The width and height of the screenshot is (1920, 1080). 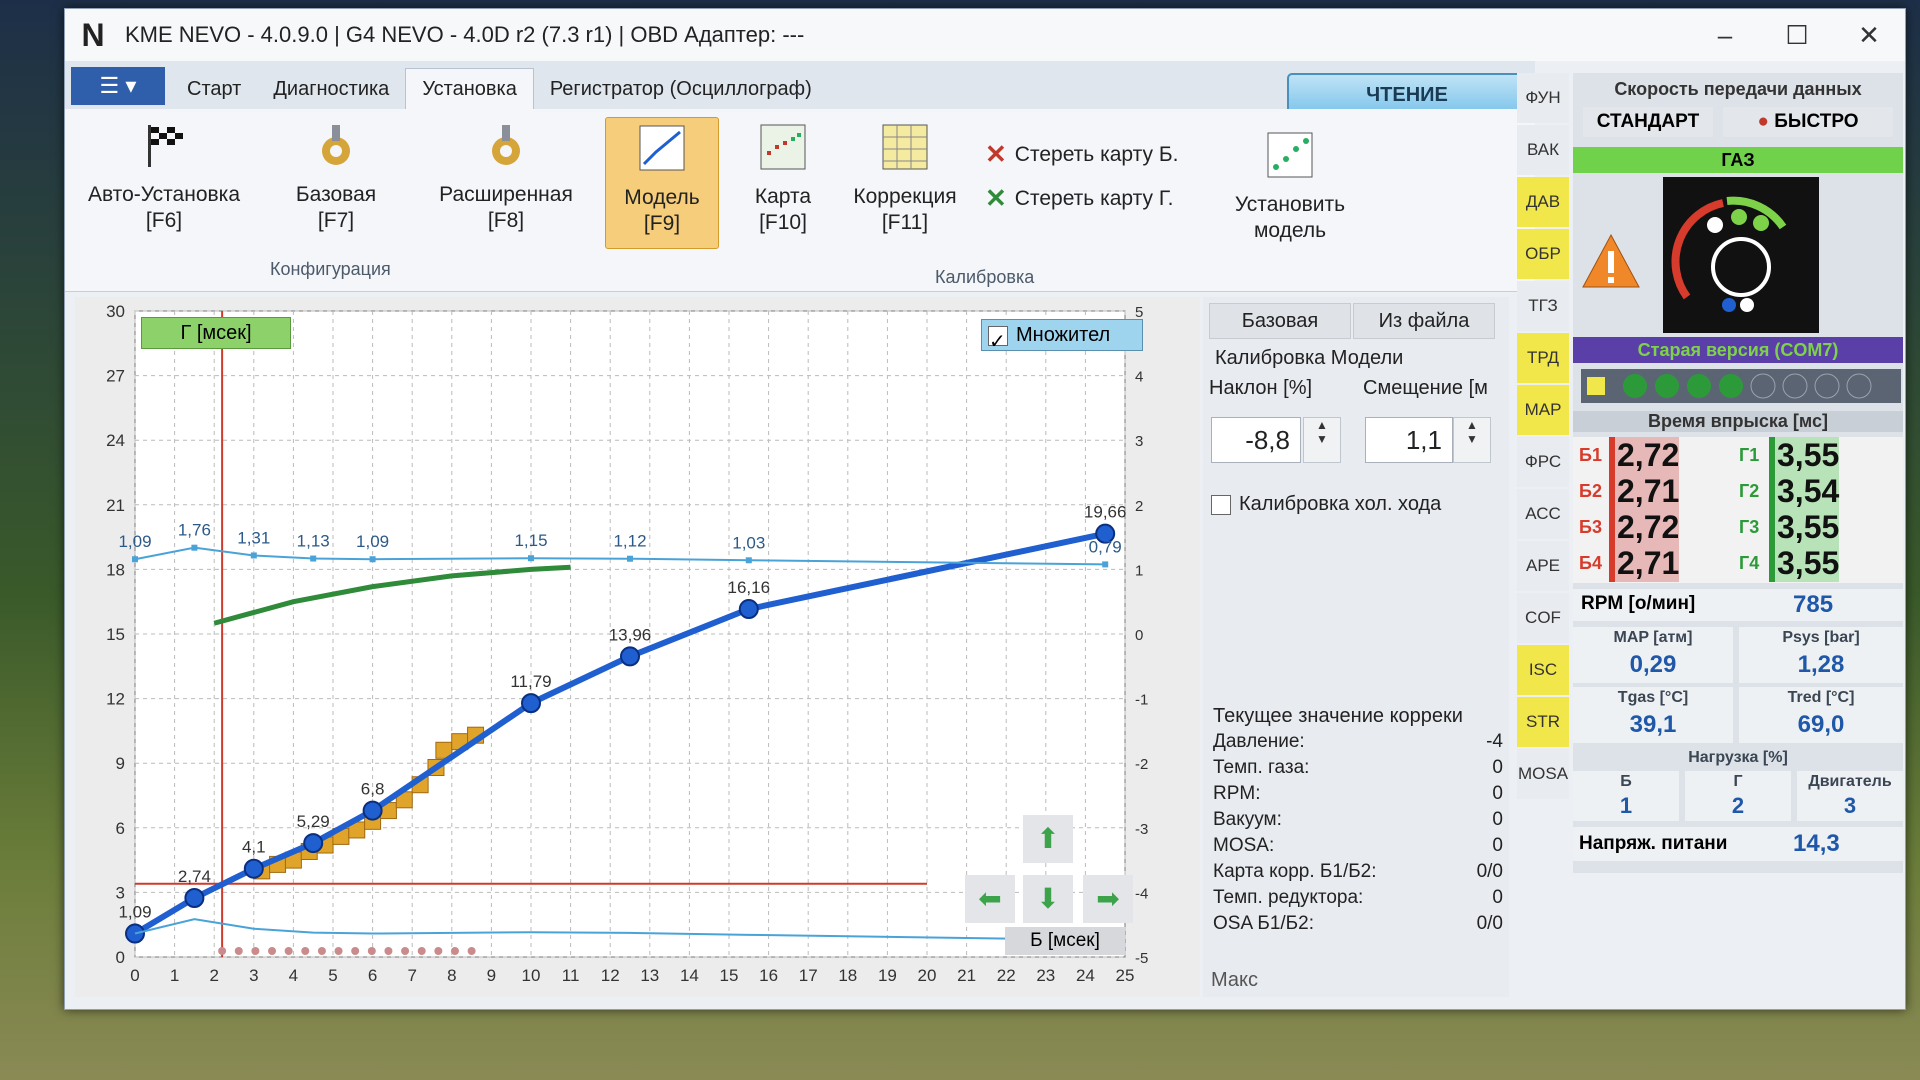 I want to click on side-button-трд: ТРД, so click(x=1543, y=358).